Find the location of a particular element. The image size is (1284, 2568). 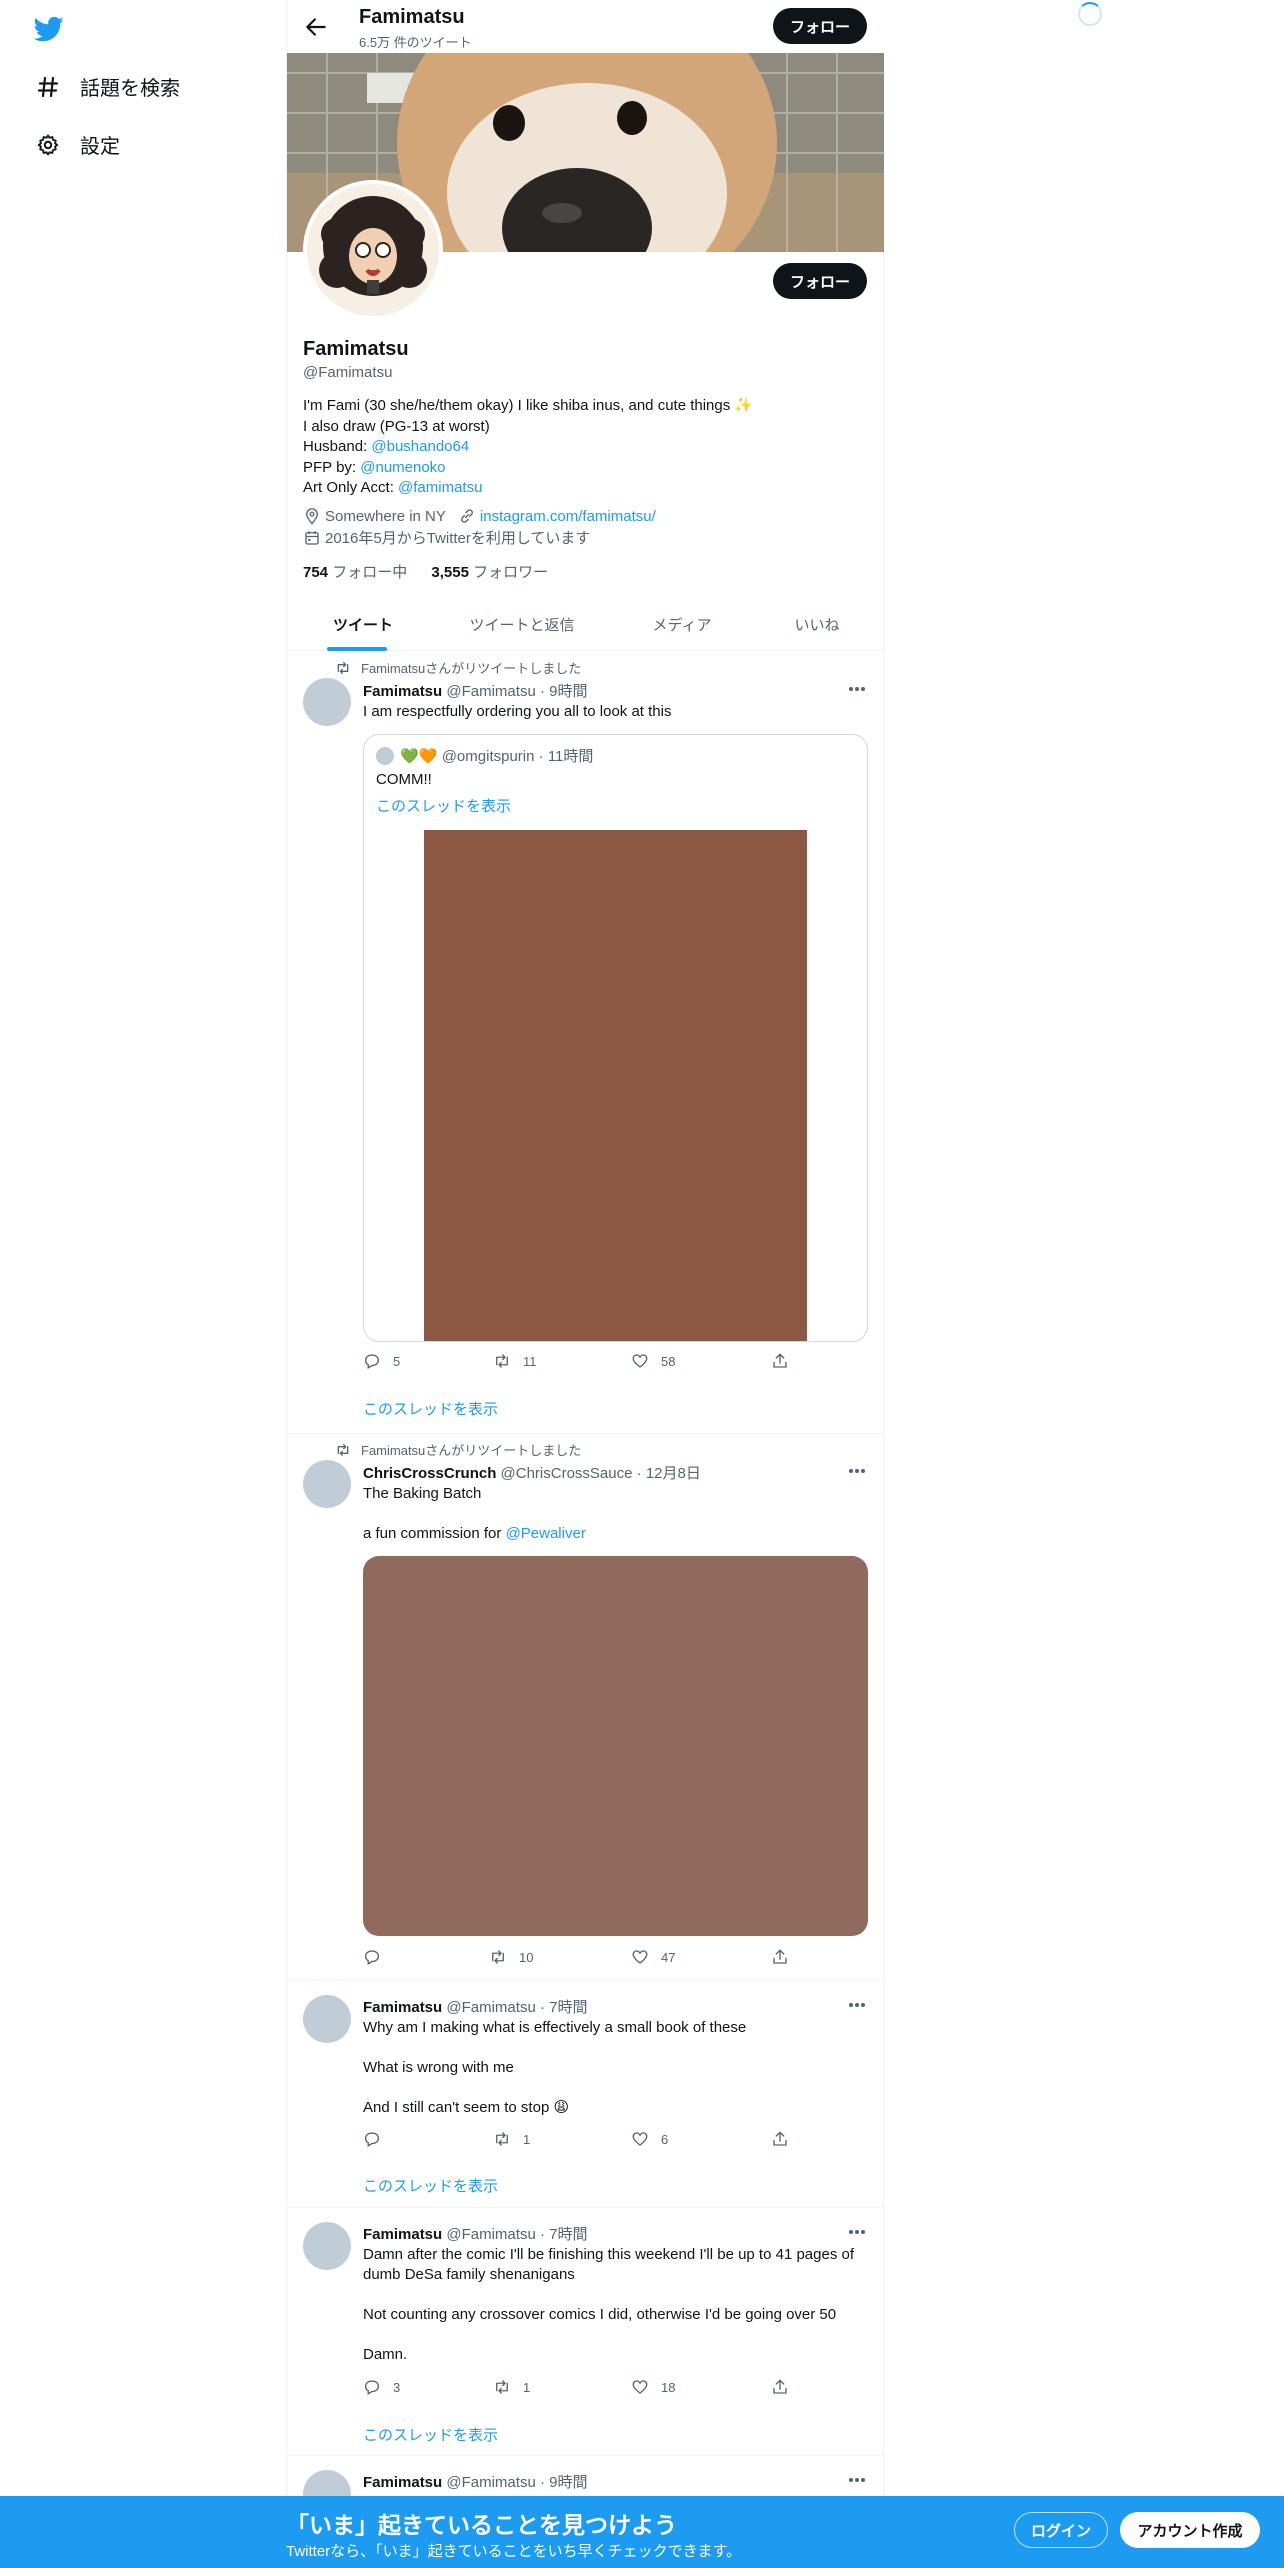

like-button: 47 is located at coordinates (653, 1957).